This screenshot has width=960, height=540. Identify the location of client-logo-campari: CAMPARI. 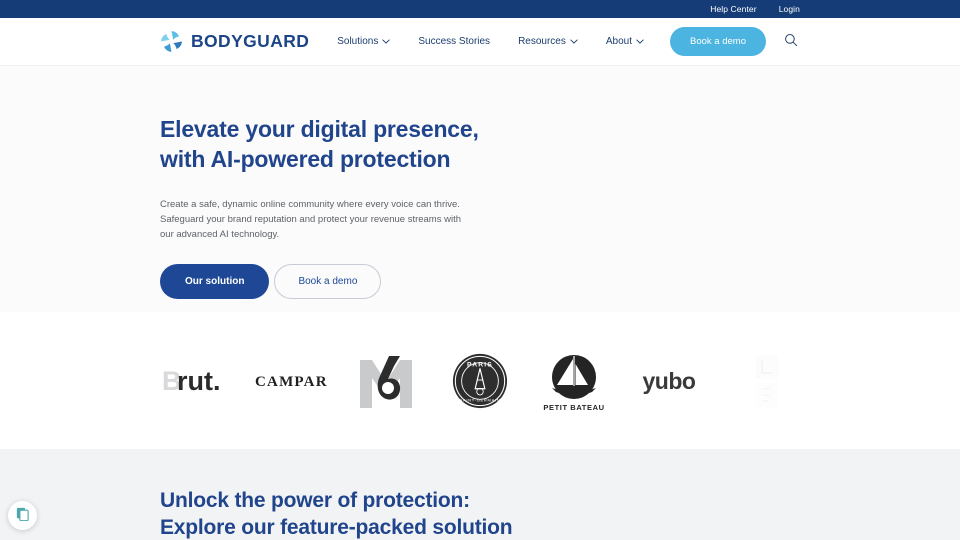
(291, 380).